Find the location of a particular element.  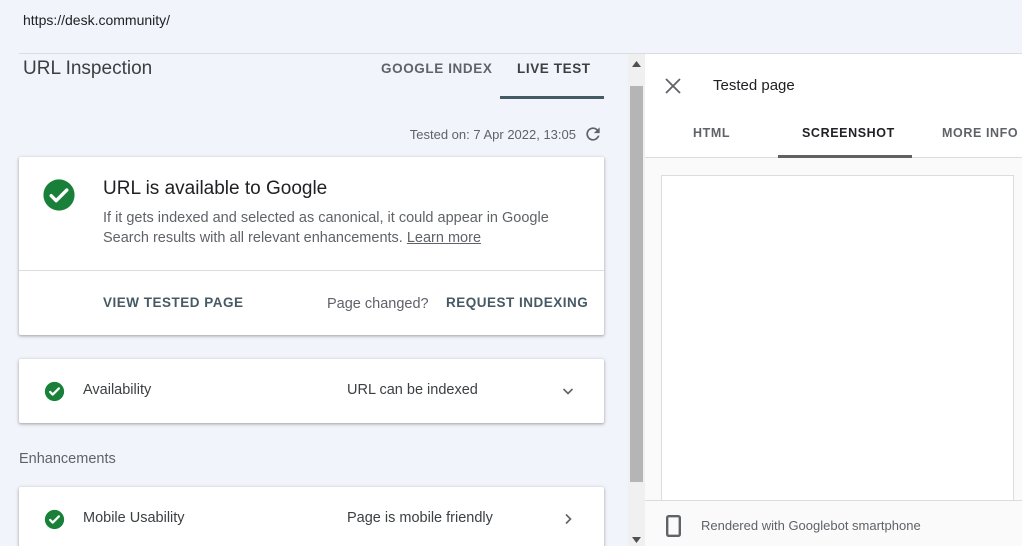

panel-footer: Rendered with Googlebot smartphone is located at coordinates (833, 523).